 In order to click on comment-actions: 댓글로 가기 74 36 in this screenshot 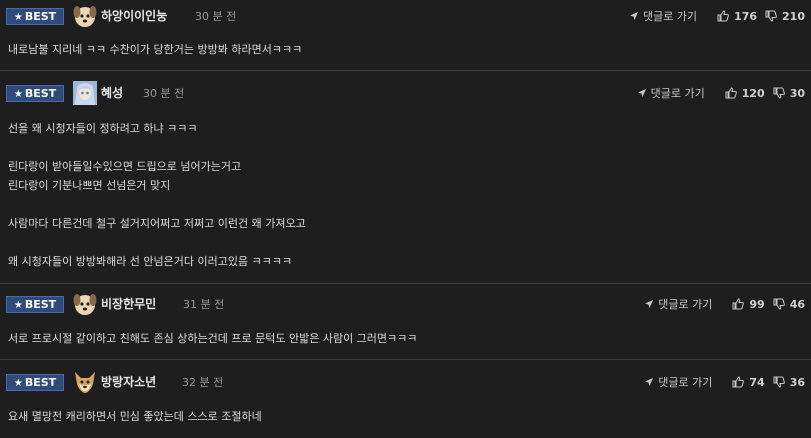, I will do `click(724, 382)`.